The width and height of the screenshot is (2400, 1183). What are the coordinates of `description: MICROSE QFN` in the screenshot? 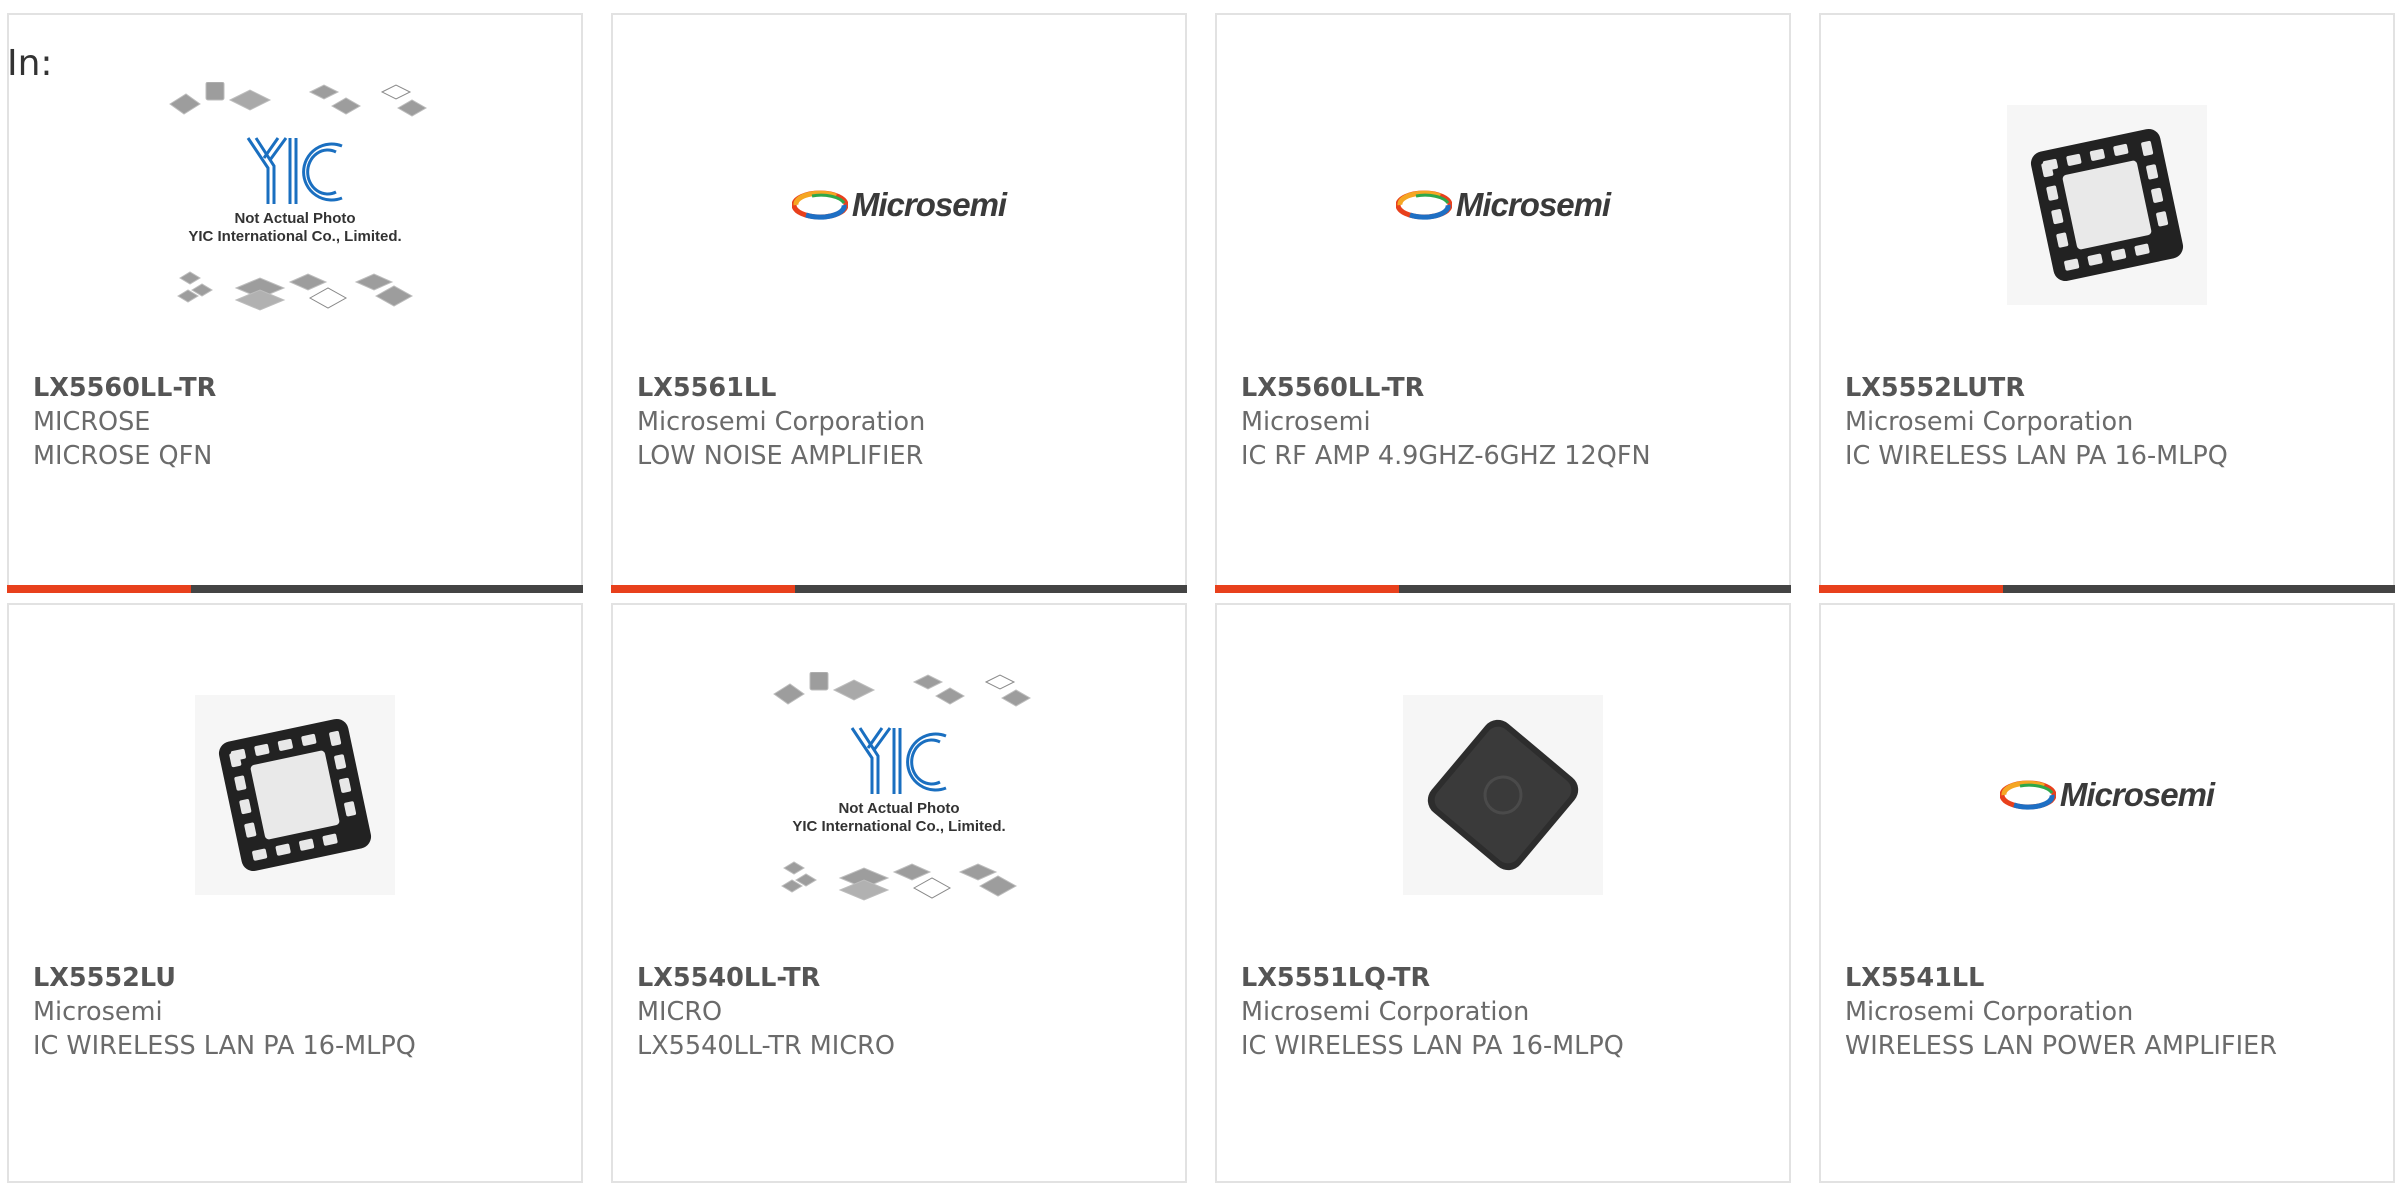 It's located at (123, 456).